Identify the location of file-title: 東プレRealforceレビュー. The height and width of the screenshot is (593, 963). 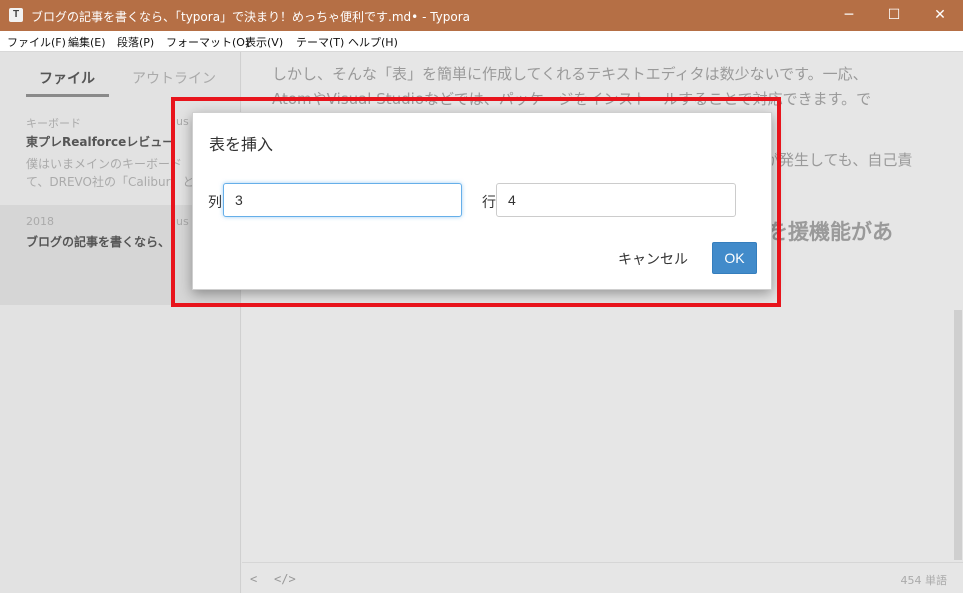
(100, 142).